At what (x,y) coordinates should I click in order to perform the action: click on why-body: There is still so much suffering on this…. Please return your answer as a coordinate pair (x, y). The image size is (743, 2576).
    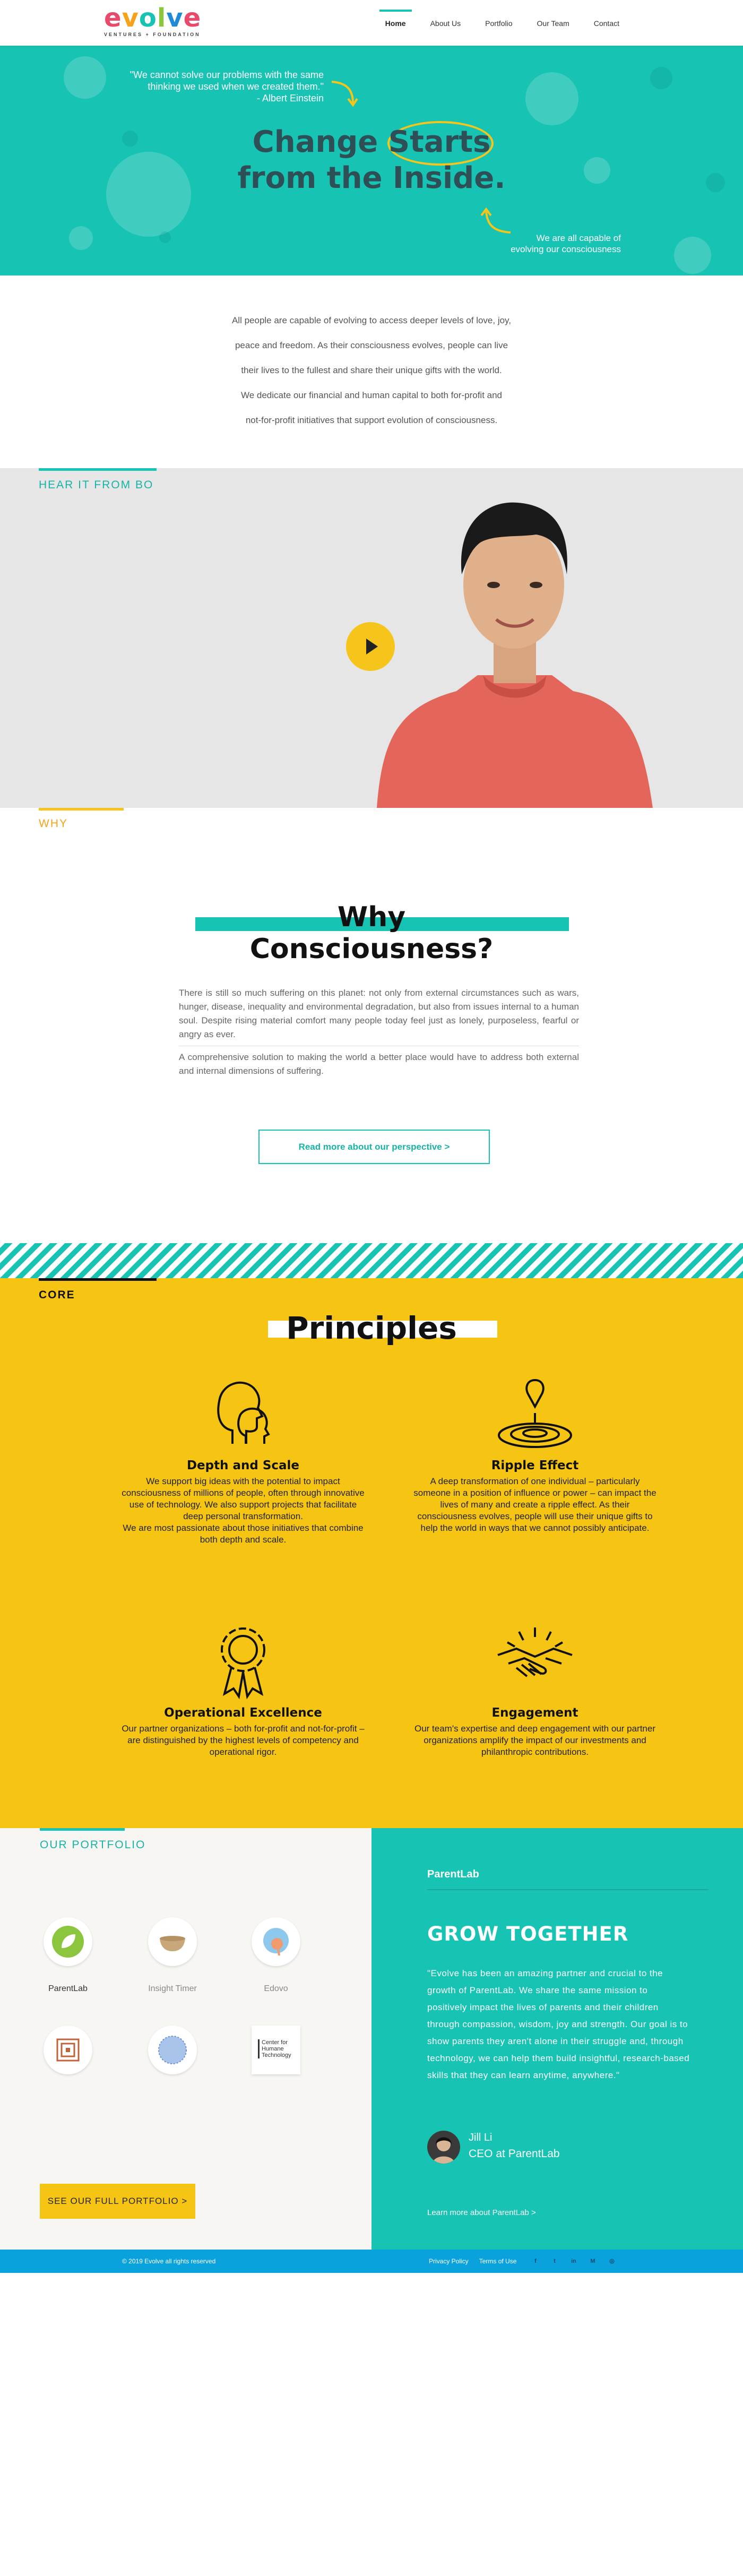
    Looking at the image, I should click on (379, 1032).